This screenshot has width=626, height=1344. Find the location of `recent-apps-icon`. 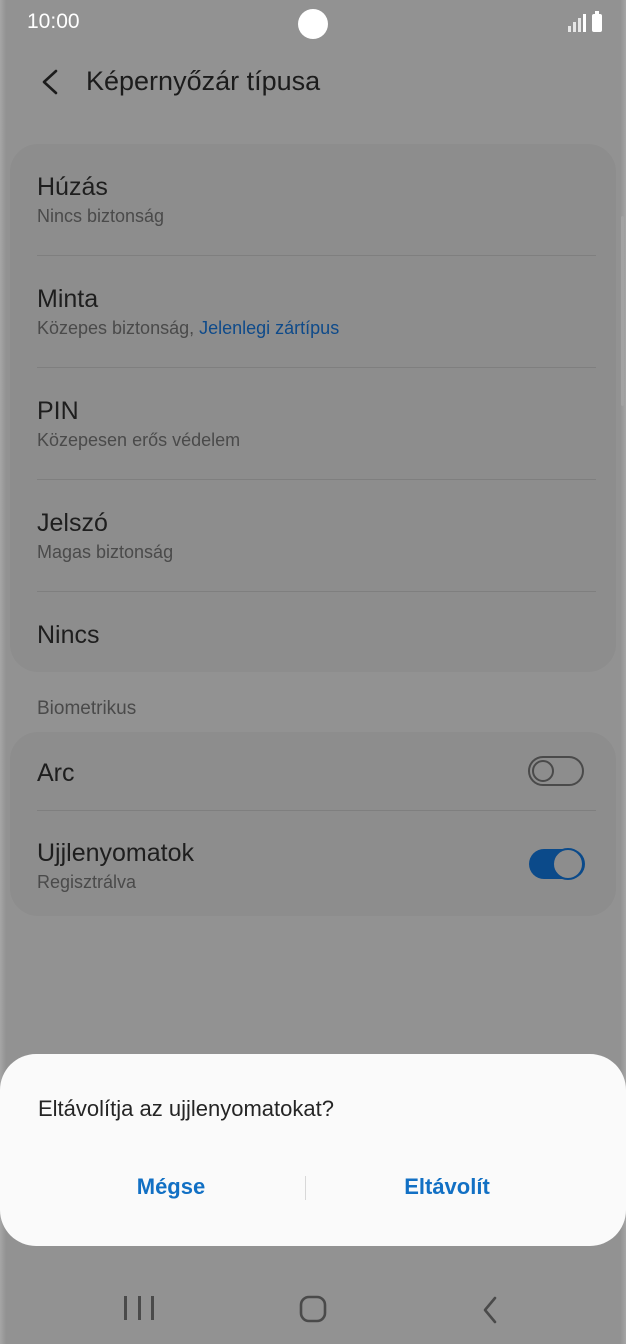

recent-apps-icon is located at coordinates (139, 1310).